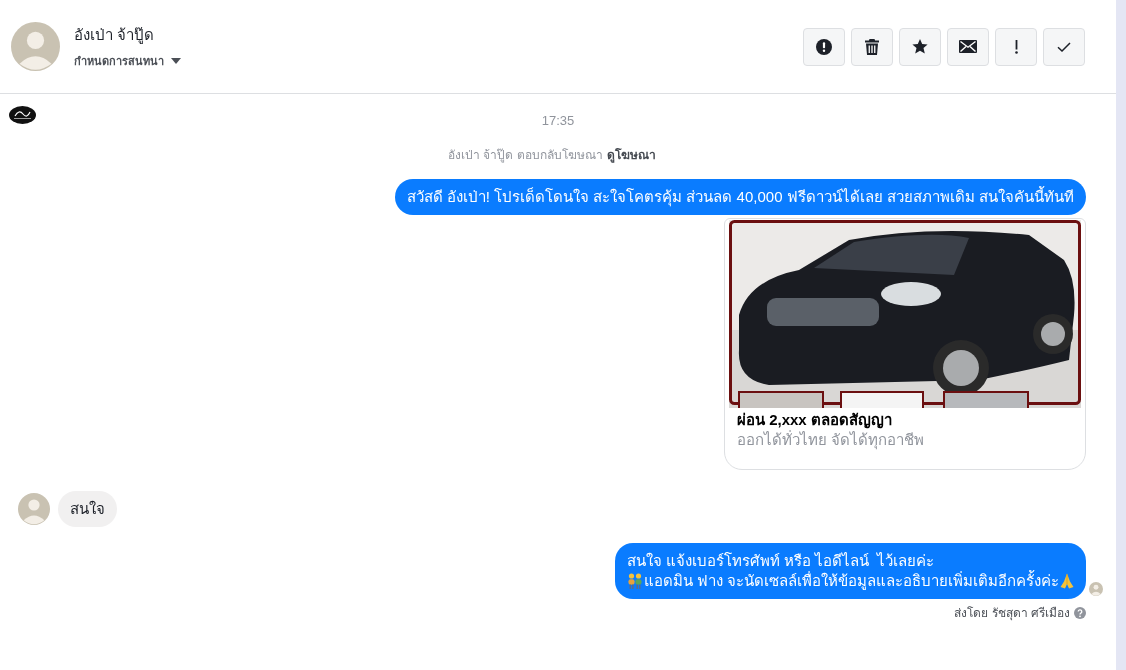  I want to click on ad-reply-note: อังเป่า จ้าปู๊ด ตอบกลับโฆษณา, so click(525, 155).